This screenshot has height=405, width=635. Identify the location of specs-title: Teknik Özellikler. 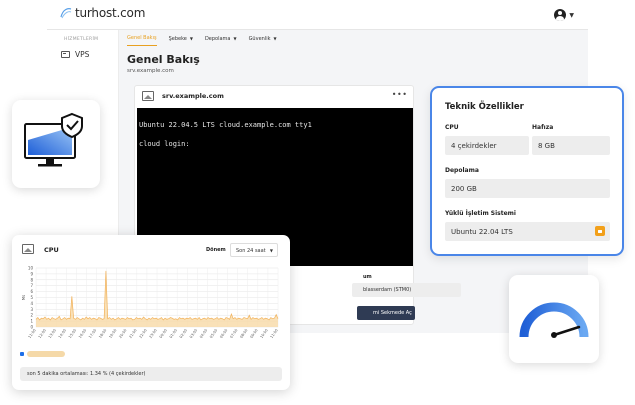
(484, 107).